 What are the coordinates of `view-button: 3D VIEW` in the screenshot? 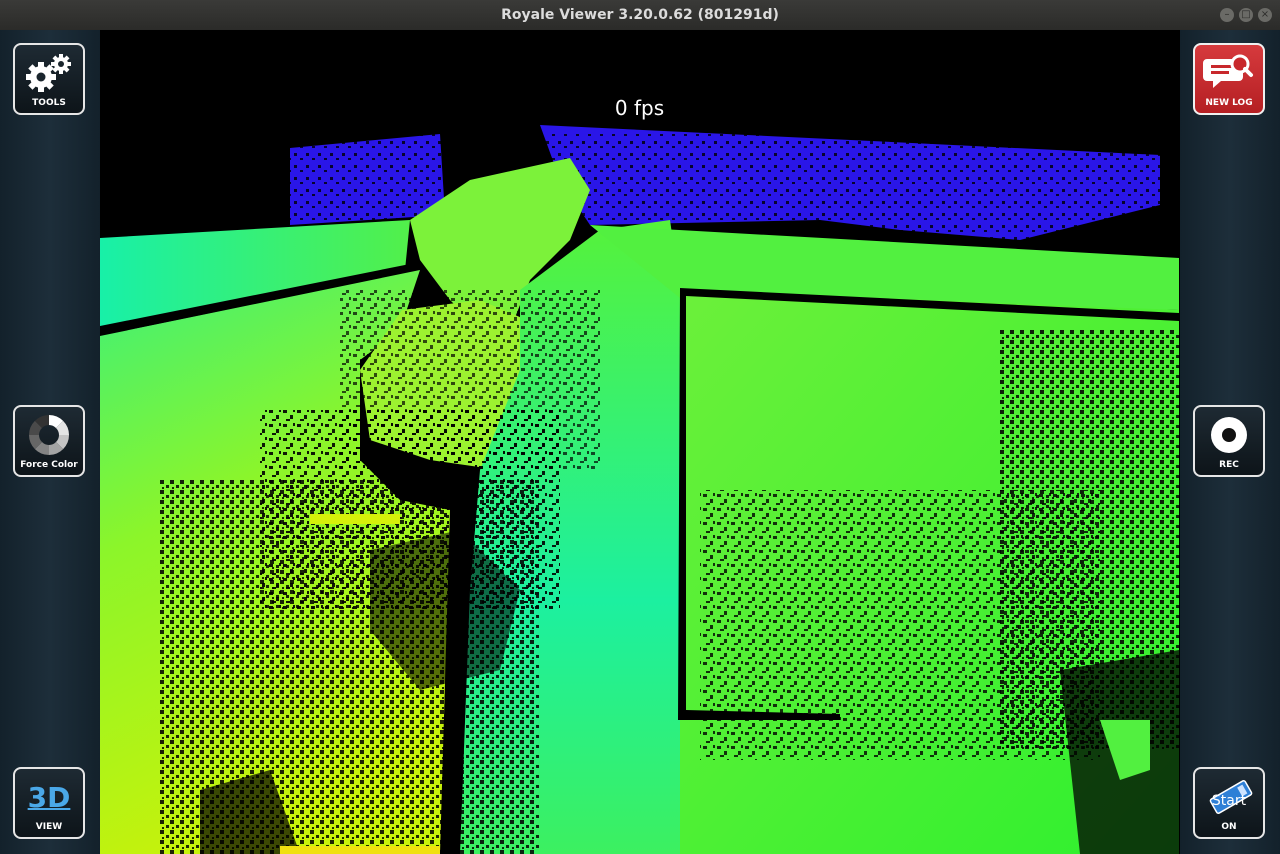 It's located at (49, 803).